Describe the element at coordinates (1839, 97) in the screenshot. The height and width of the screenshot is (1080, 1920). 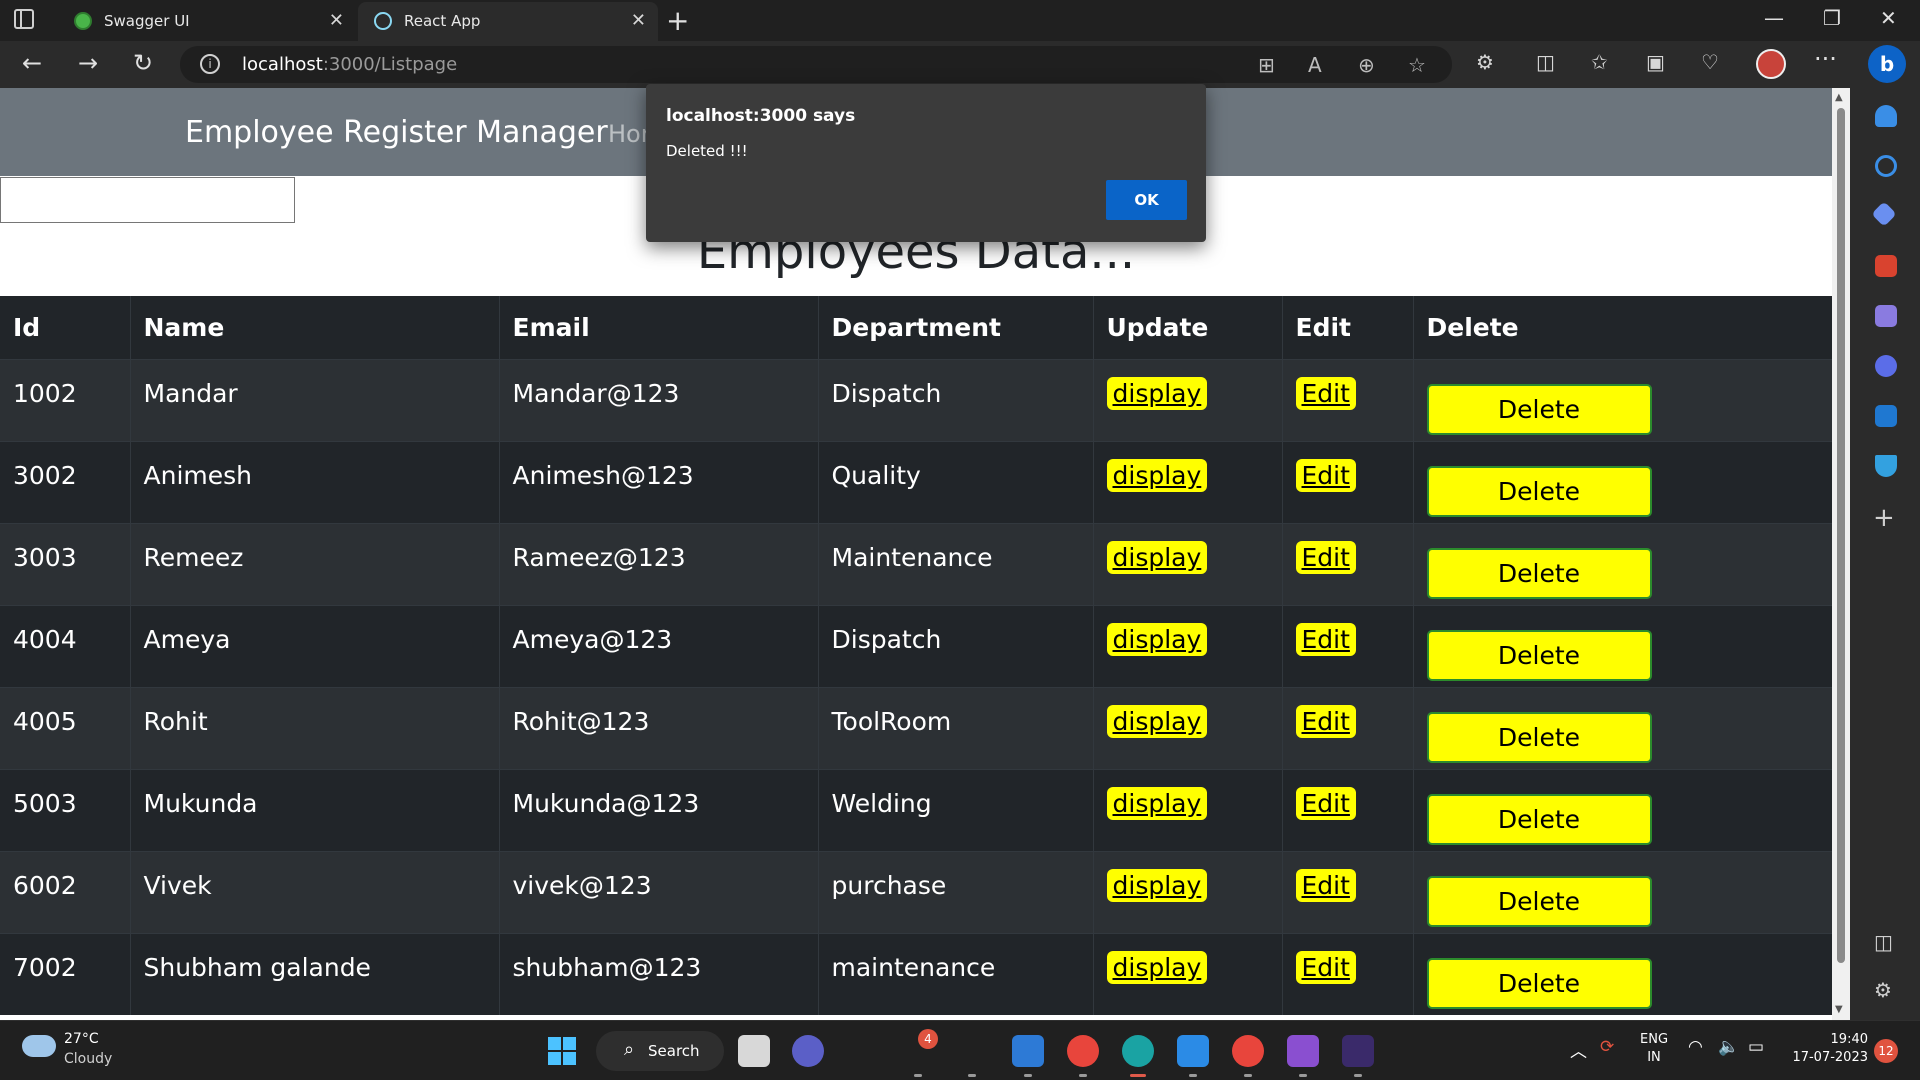
I see `scroll-up-icon: ▲` at that location.